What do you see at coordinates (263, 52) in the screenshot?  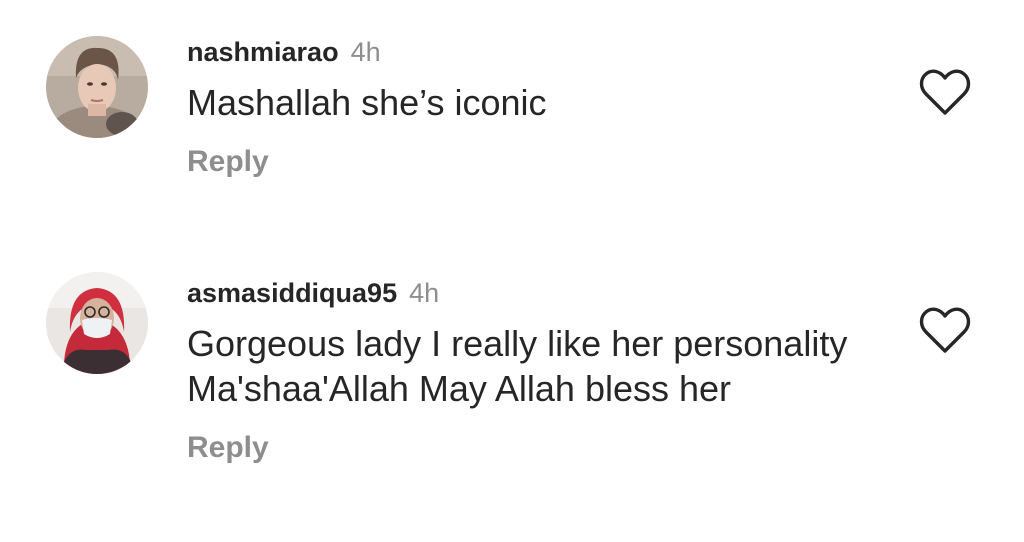 I see `comment-username: nashmiarao` at bounding box center [263, 52].